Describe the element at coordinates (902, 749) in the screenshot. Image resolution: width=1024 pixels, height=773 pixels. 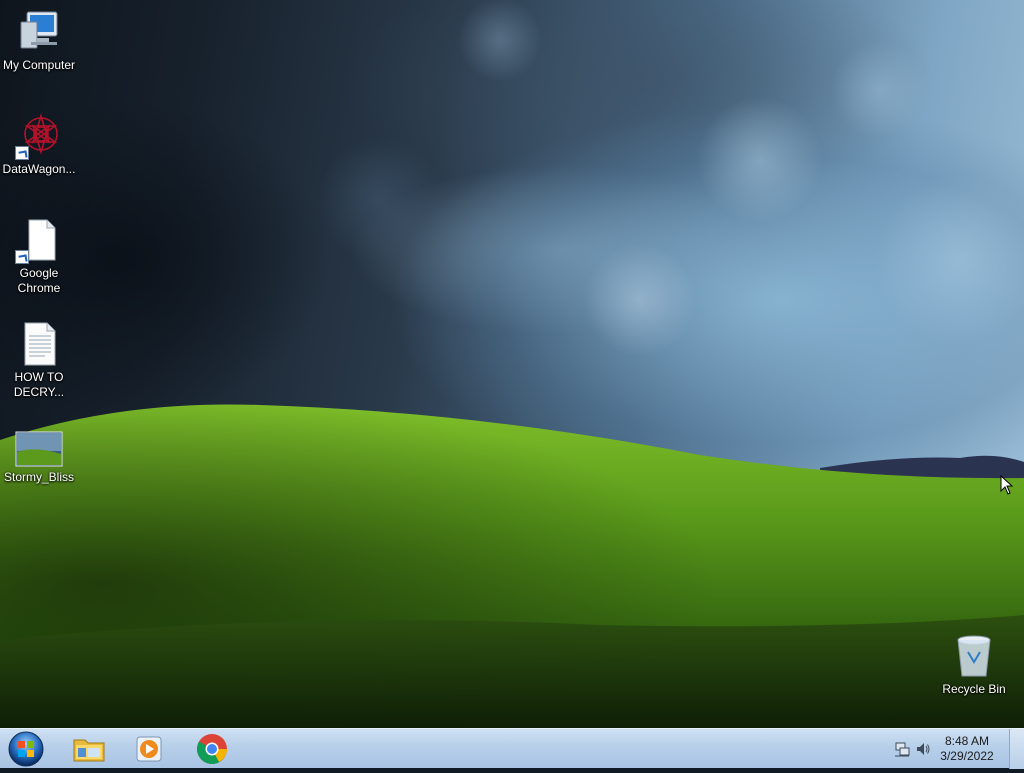
I see `network-icon` at that location.